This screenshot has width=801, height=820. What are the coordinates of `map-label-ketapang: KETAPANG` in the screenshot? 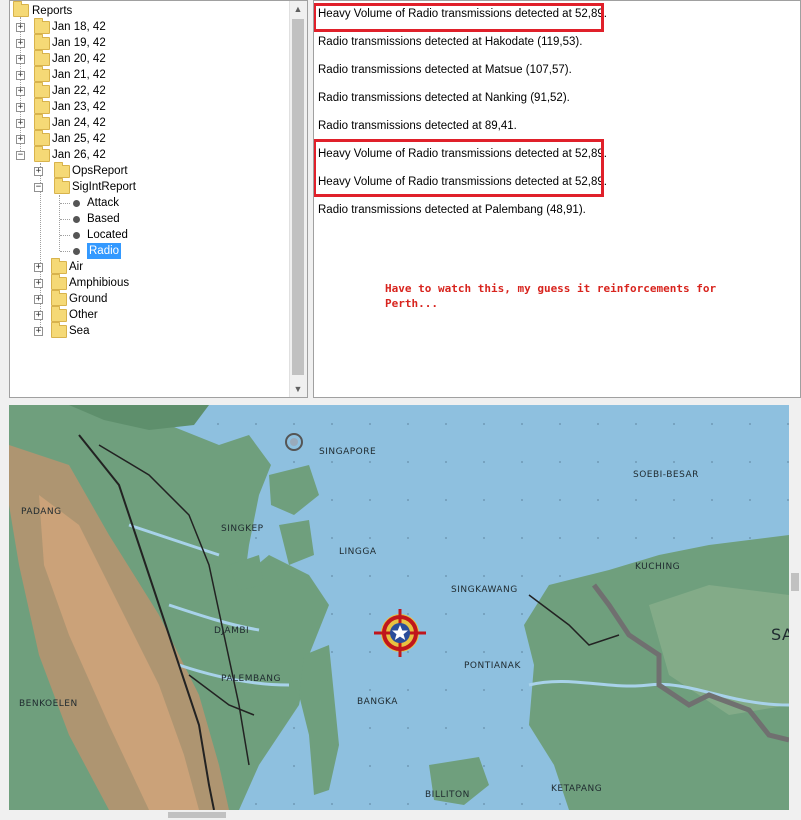 It's located at (576, 789).